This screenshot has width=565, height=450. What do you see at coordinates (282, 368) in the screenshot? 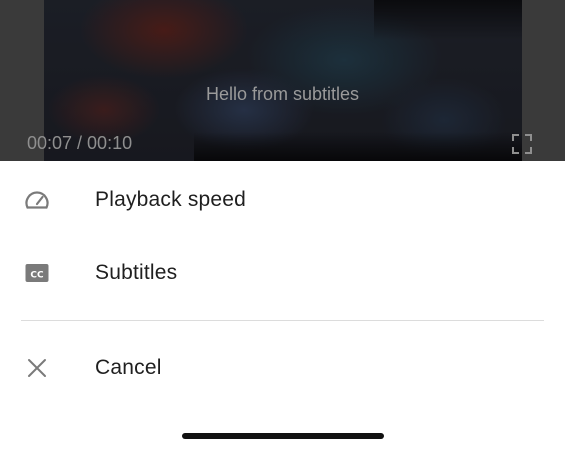
I see `cancel-button: Cancel` at bounding box center [282, 368].